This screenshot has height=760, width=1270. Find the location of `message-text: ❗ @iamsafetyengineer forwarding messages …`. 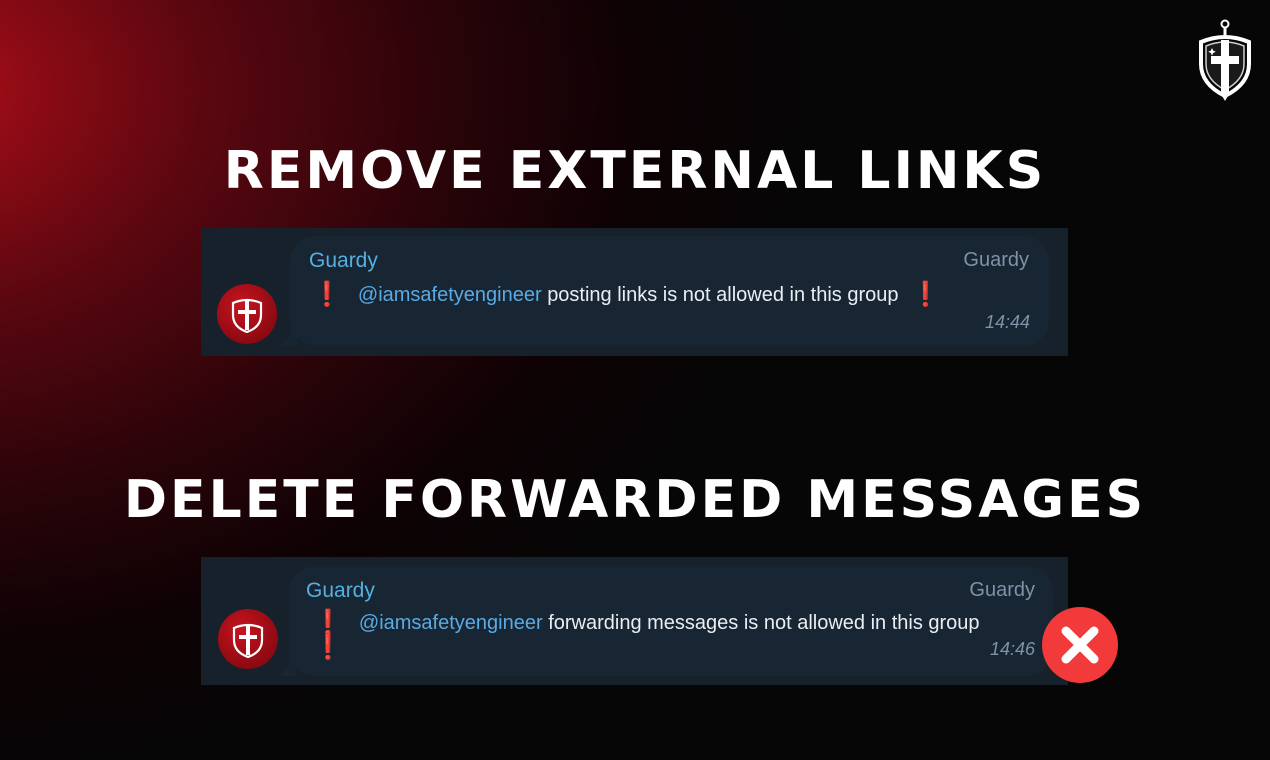

message-text: ❗ @iamsafetyengineer forwarding messages … is located at coordinates (646, 622).